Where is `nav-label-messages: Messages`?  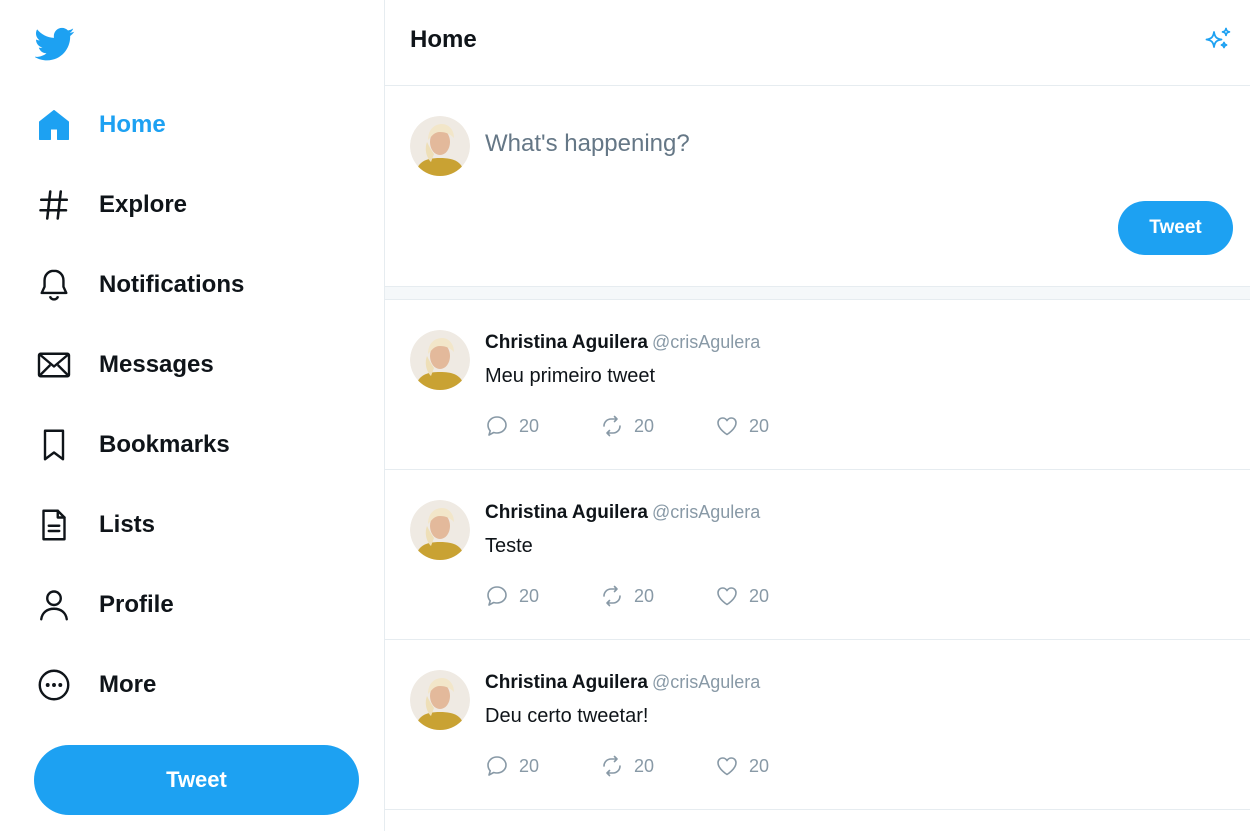
nav-label-messages: Messages is located at coordinates (156, 364).